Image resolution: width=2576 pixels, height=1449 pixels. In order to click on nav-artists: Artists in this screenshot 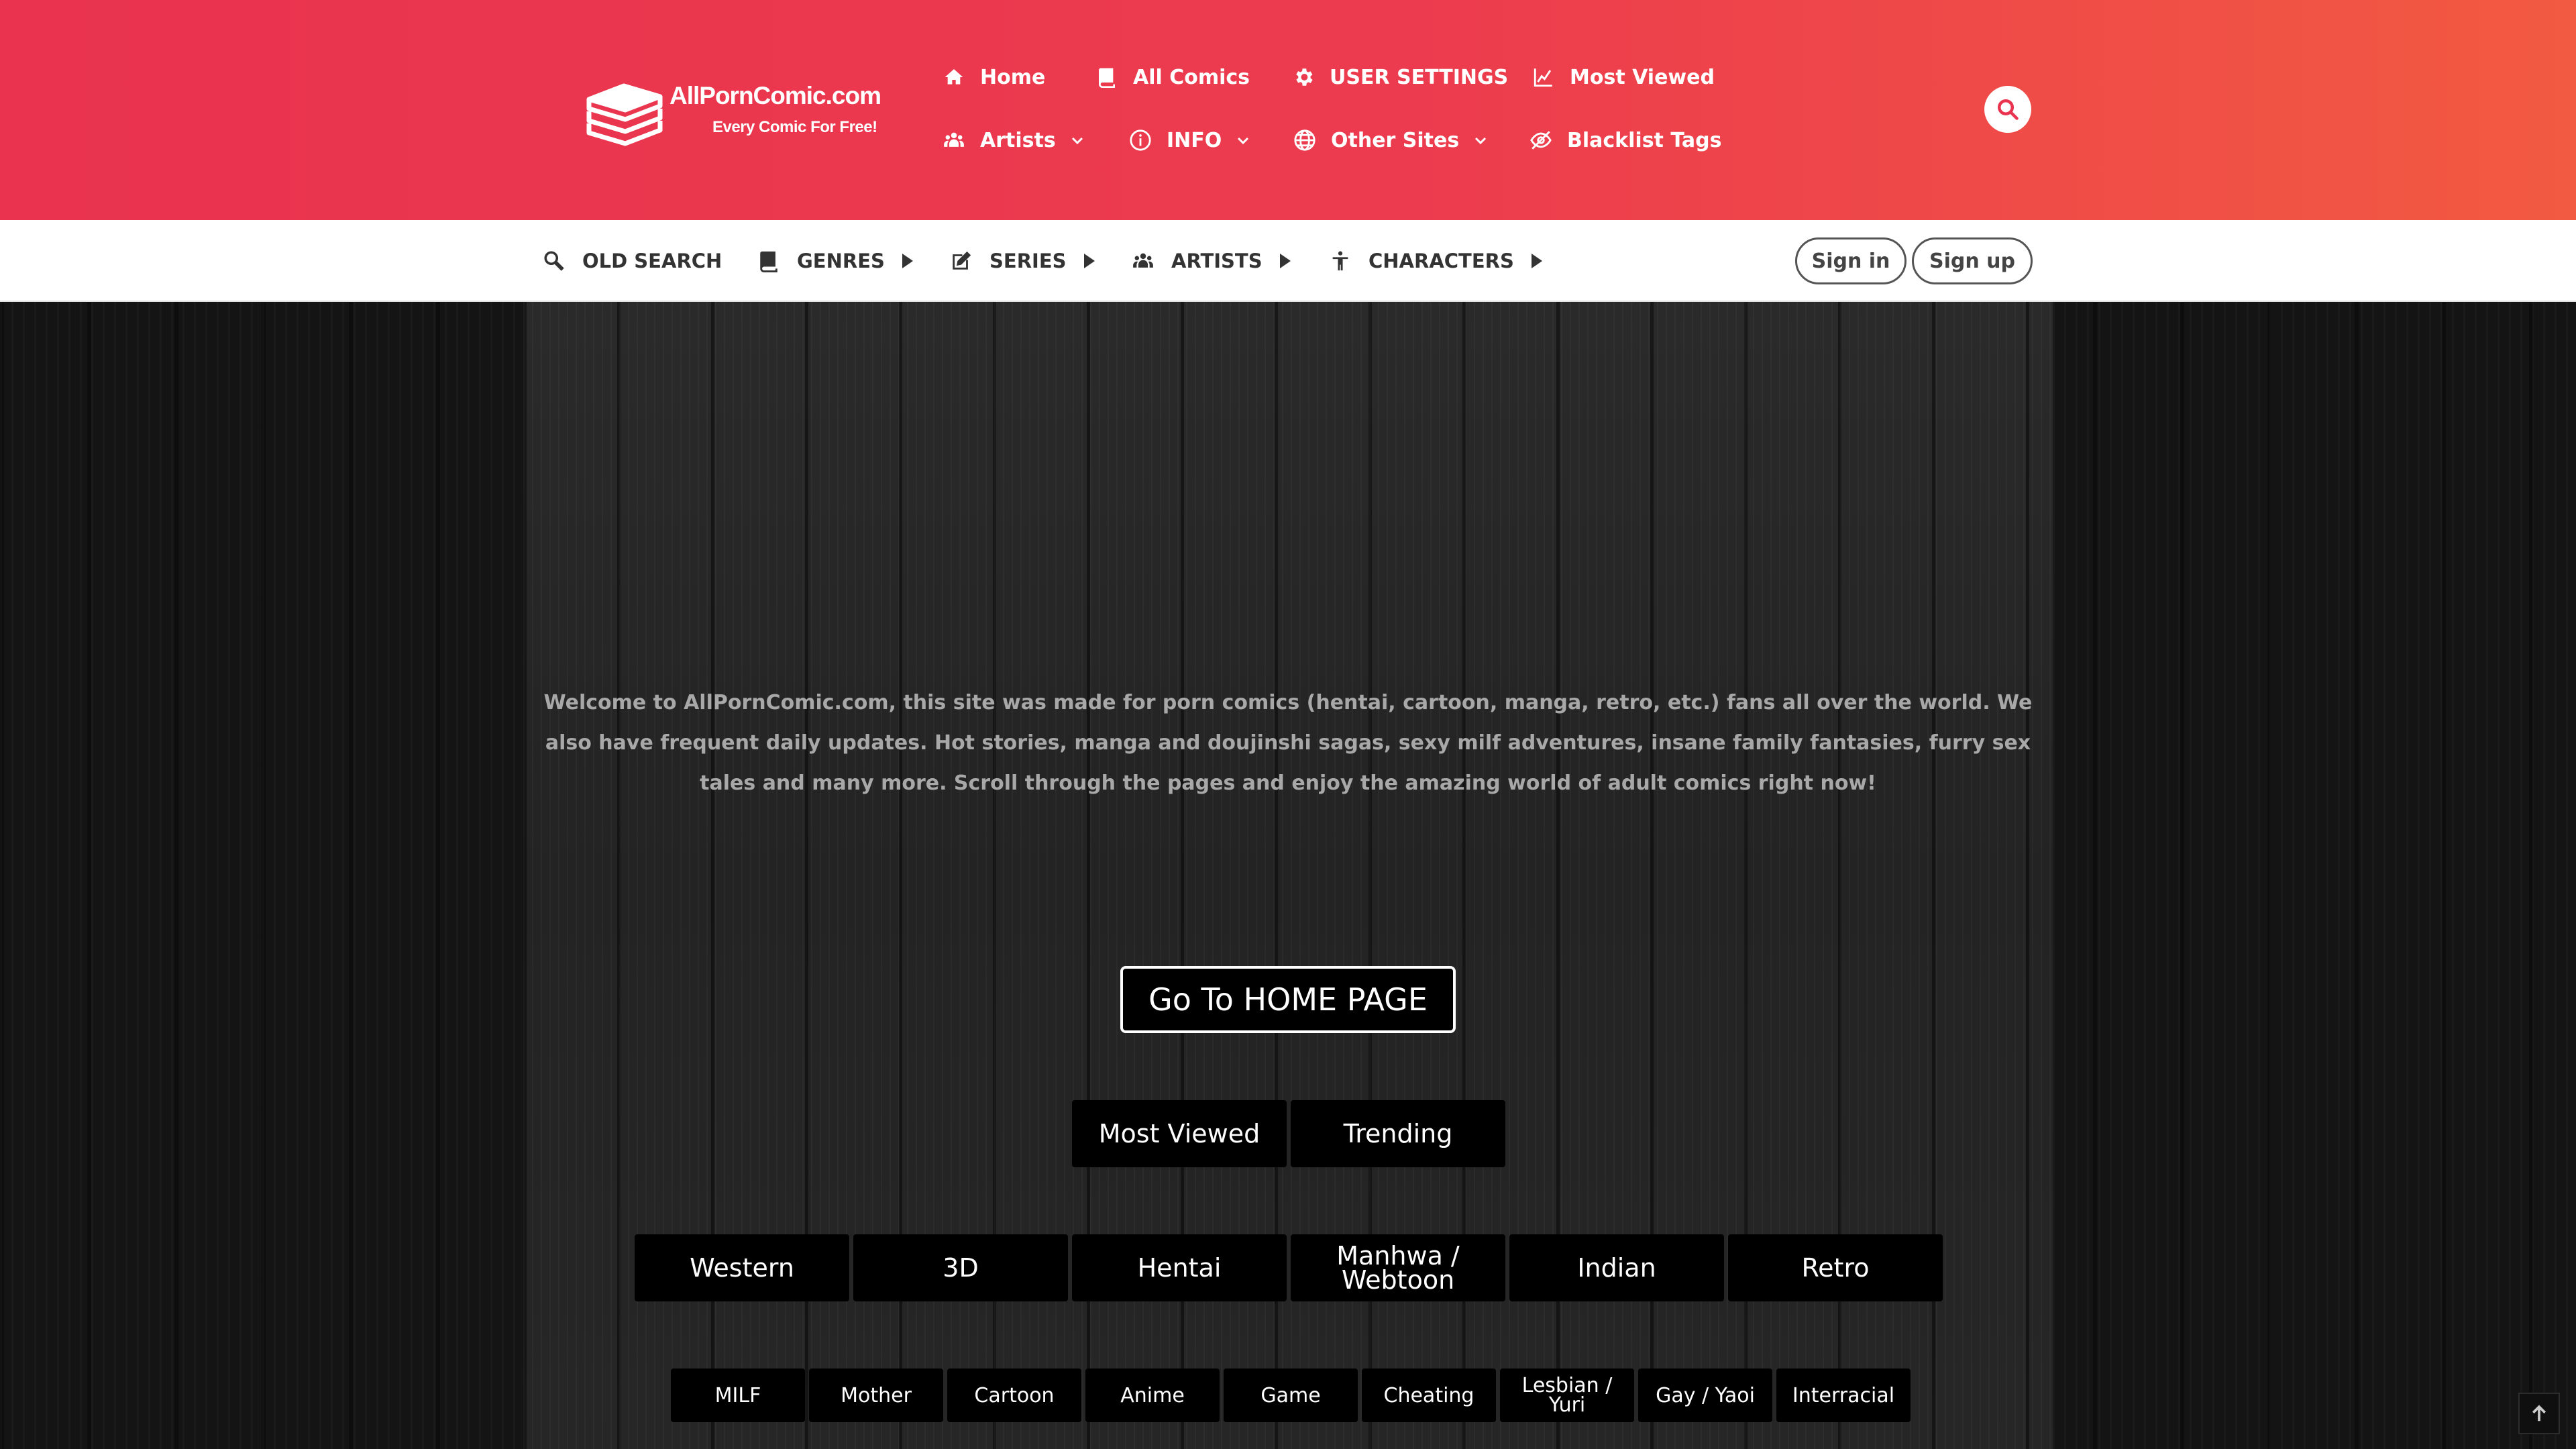, I will do `click(1014, 140)`.